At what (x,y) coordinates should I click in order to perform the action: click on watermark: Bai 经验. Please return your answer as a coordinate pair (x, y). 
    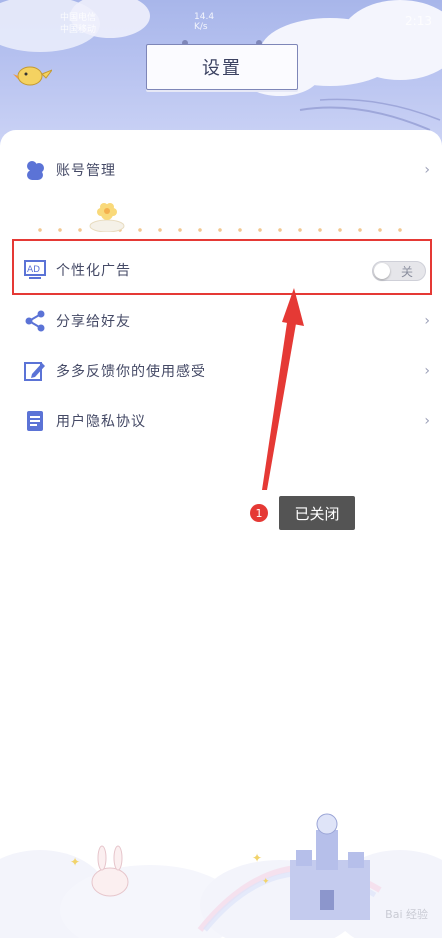
    Looking at the image, I should click on (406, 914).